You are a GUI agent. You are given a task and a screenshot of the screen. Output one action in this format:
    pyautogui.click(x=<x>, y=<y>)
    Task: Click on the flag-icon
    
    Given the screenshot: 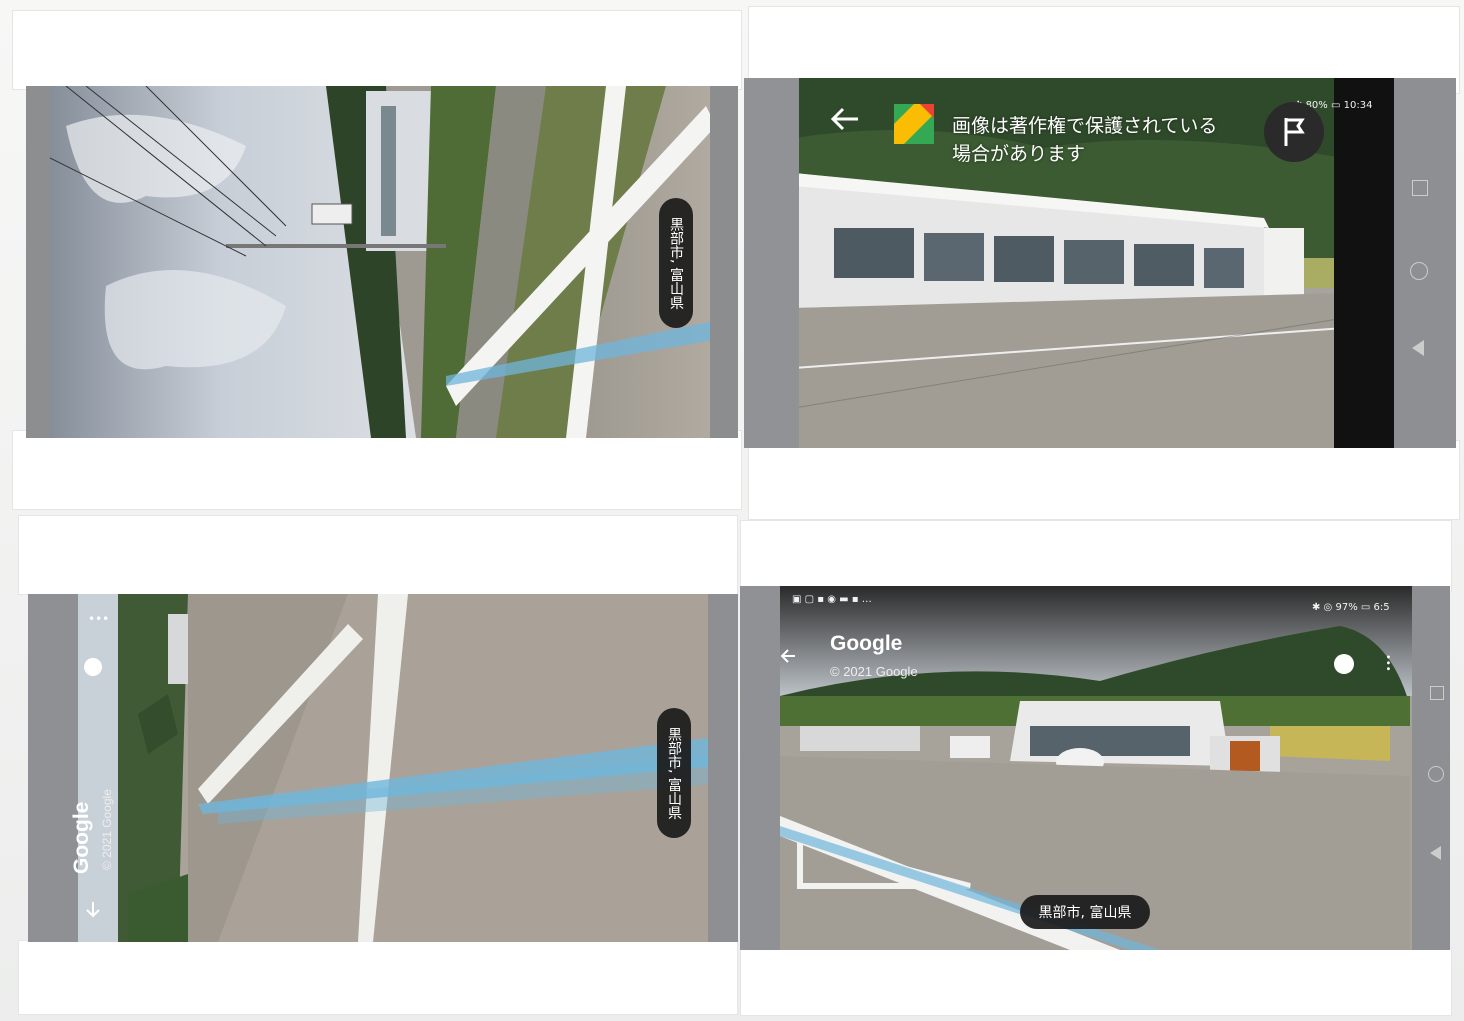 What is the action you would take?
    pyautogui.click(x=1294, y=132)
    